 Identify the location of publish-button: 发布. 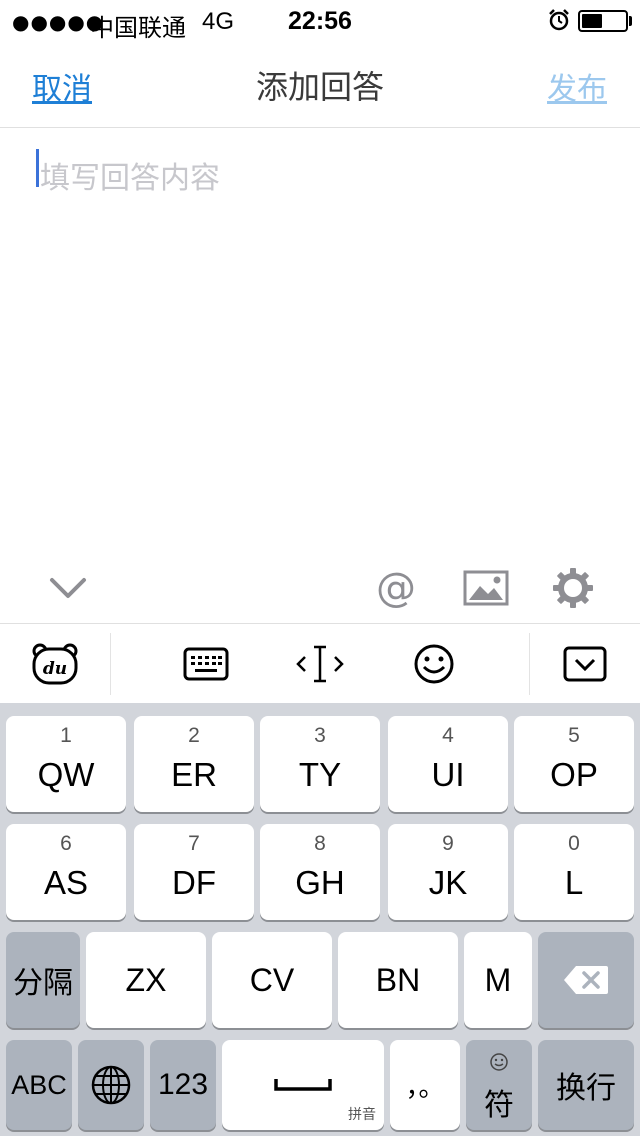
(577, 86).